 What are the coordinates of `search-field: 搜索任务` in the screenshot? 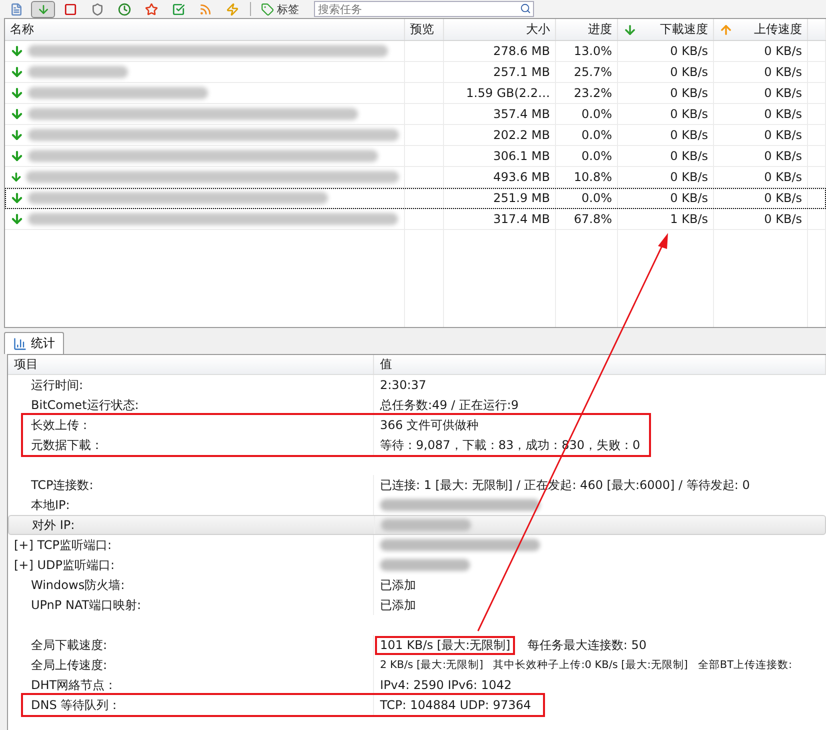 It's located at (424, 9).